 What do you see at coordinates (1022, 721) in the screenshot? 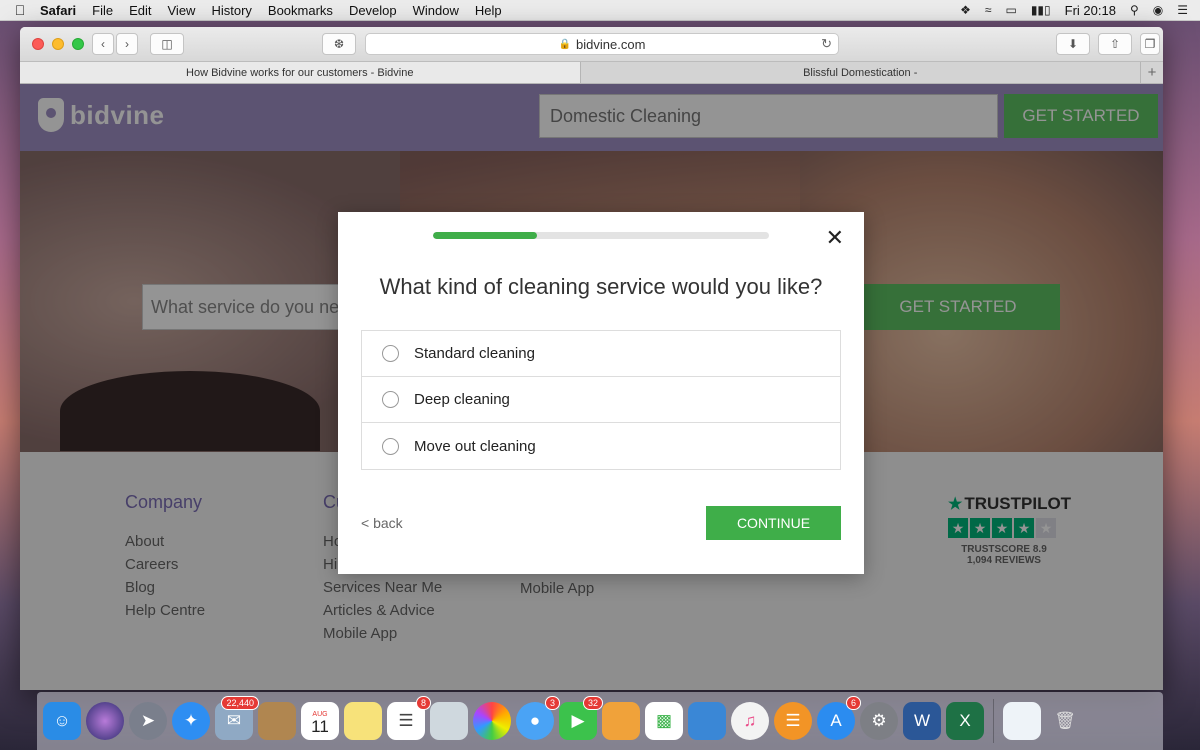
I see `downloads-stack-icon` at bounding box center [1022, 721].